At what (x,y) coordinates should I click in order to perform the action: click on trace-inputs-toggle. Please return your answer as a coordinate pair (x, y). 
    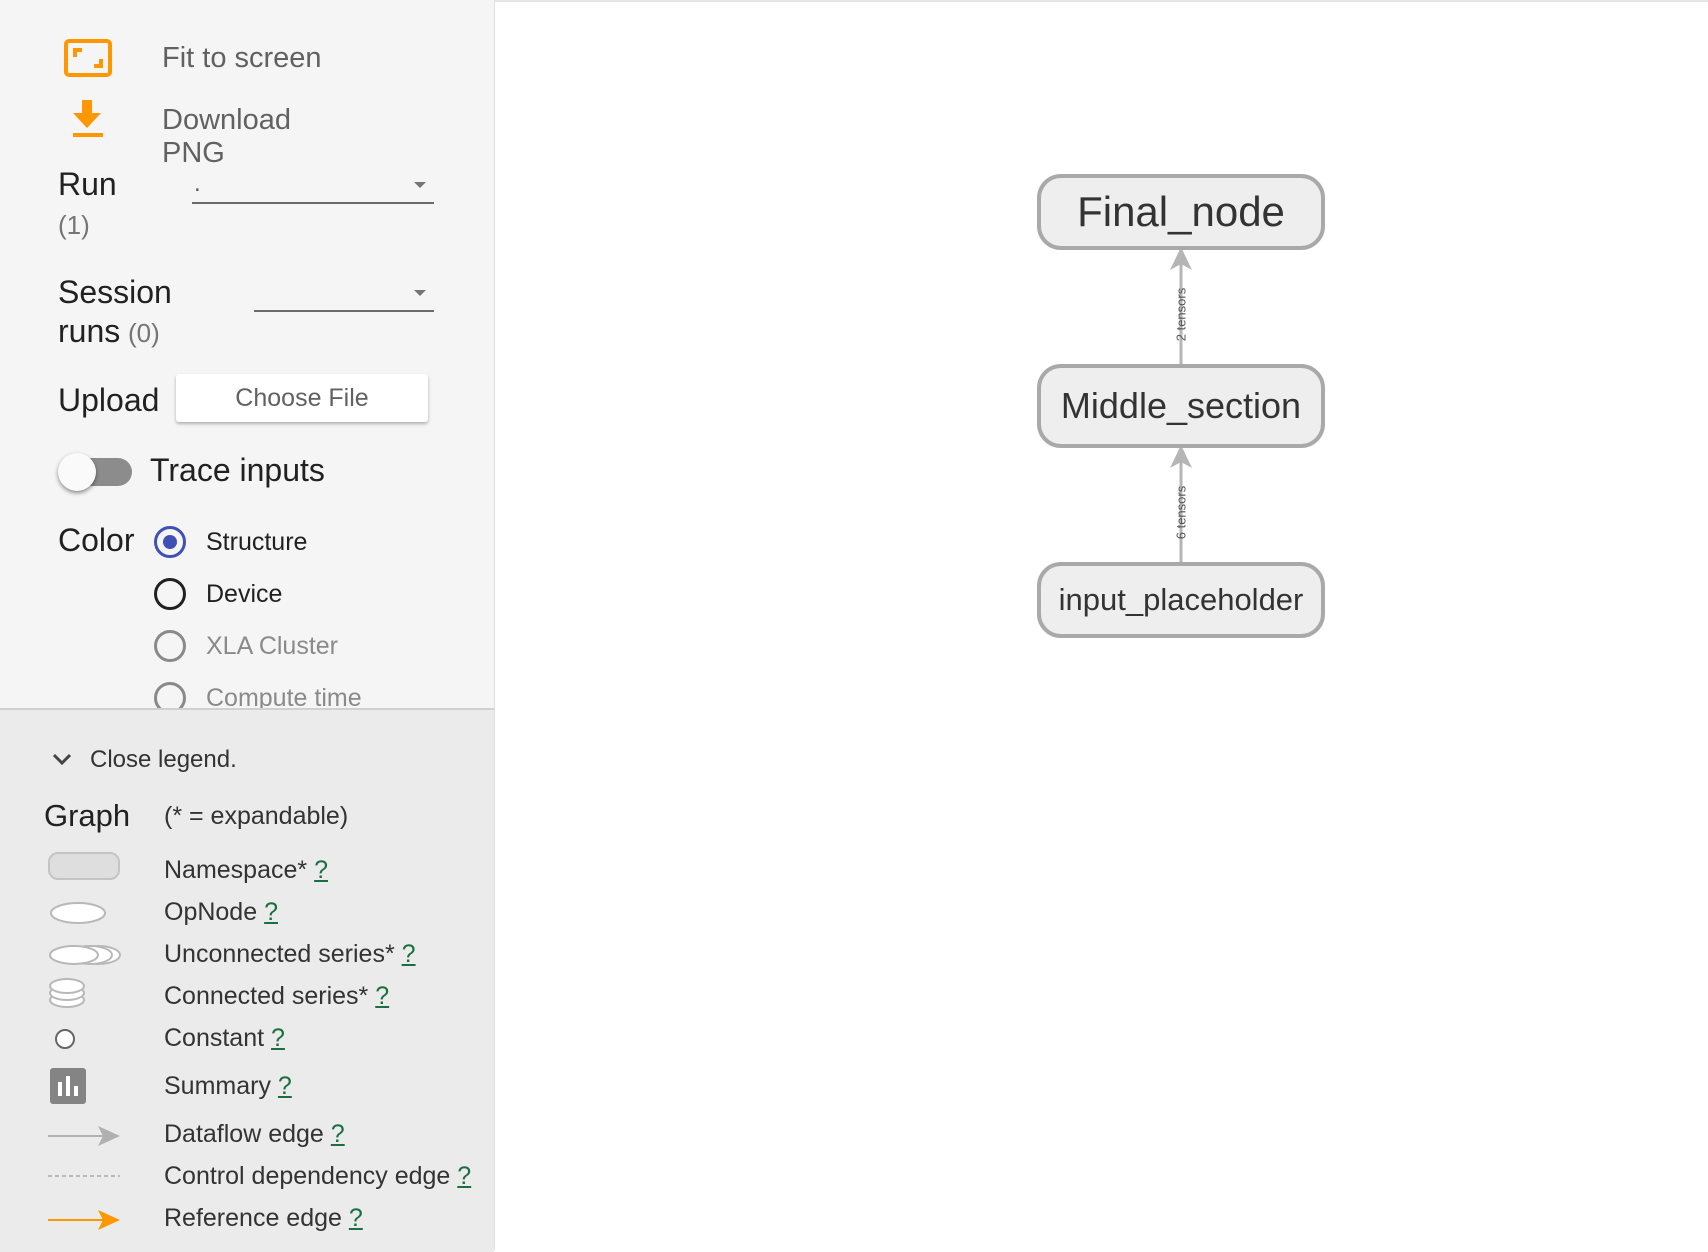
    Looking at the image, I should click on (96, 472).